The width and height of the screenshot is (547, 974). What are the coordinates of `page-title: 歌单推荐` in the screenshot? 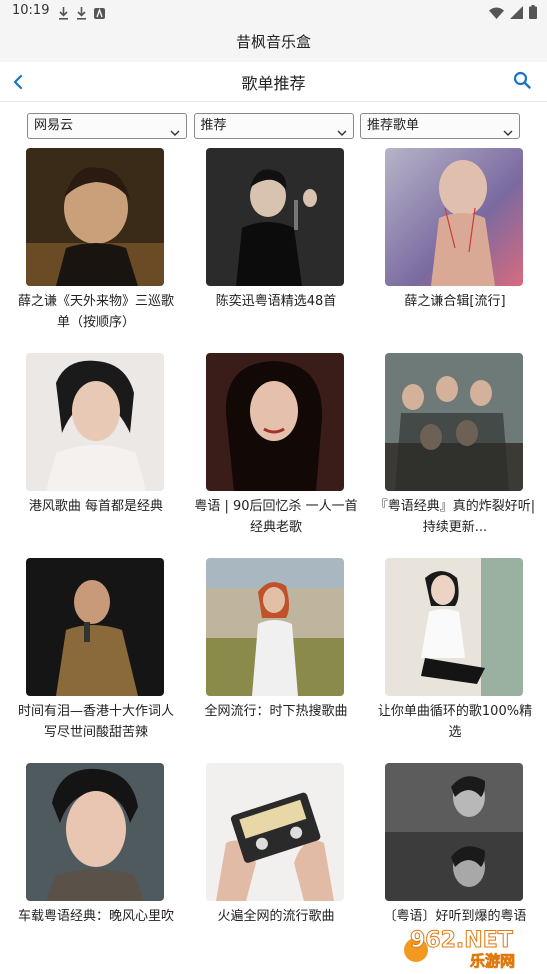 It's located at (273, 83).